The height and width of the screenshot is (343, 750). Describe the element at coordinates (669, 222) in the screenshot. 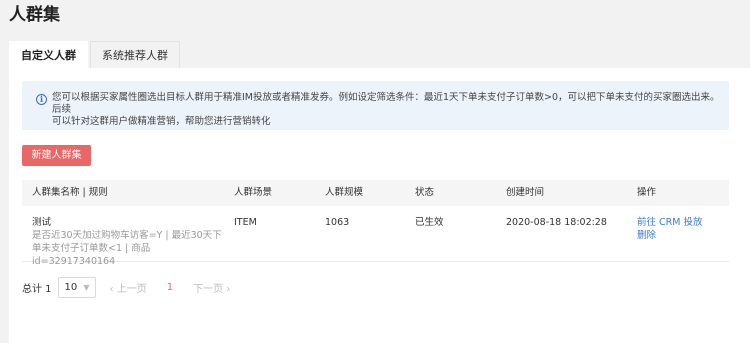

I see `goto-crm-link: 前往 CRM 投放` at that location.